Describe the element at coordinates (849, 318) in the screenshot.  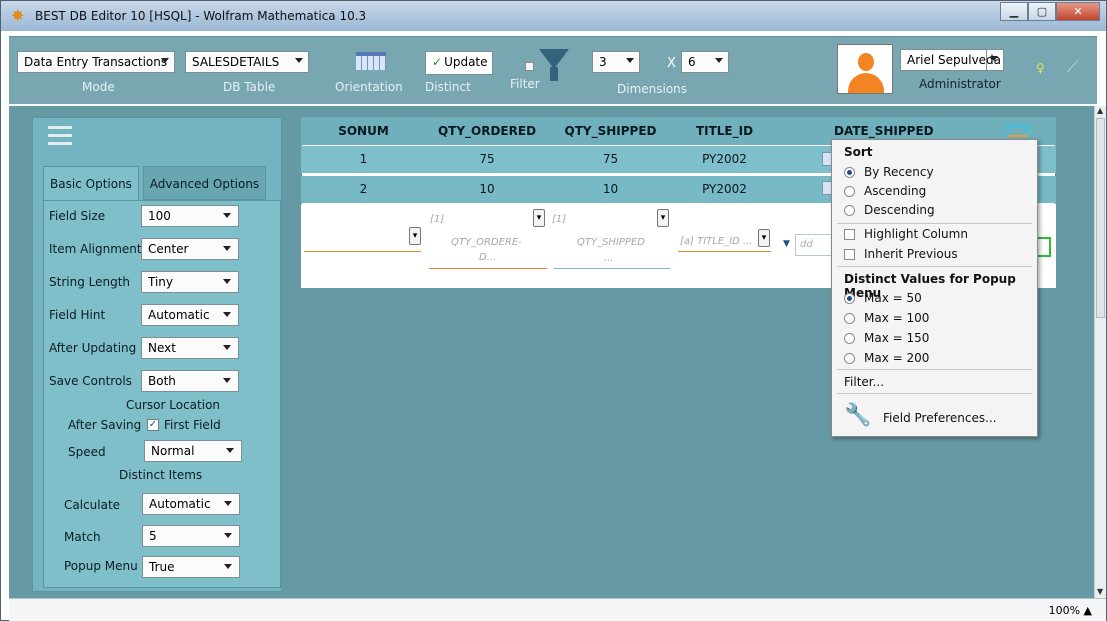
I see `max-100-radio` at that location.